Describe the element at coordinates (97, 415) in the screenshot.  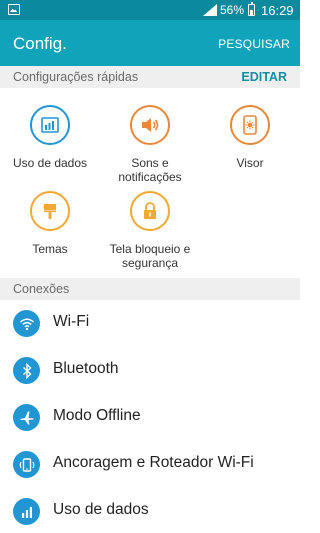
I see `list-item-label: Modo Offline` at that location.